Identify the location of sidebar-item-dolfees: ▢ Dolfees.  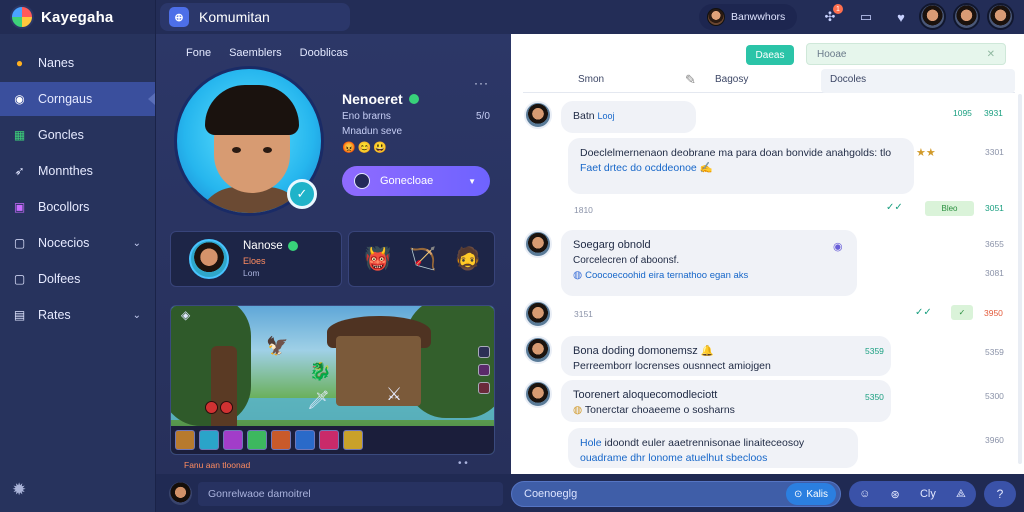
(77, 279).